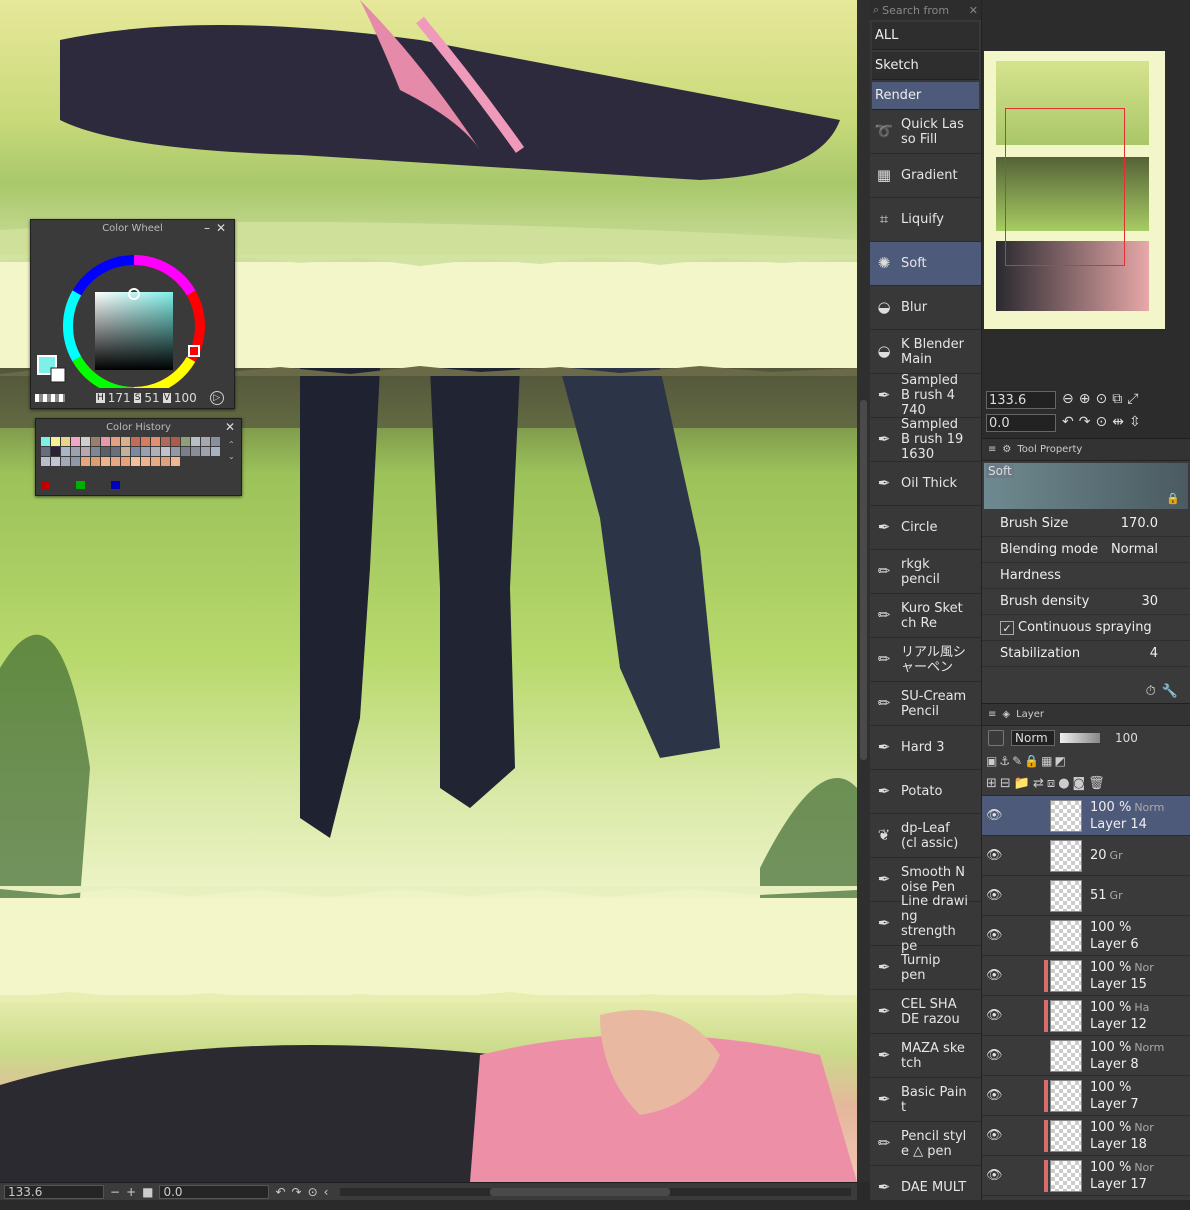  Describe the element at coordinates (147, 1192) in the screenshot. I see `fit-icon: ■` at that location.